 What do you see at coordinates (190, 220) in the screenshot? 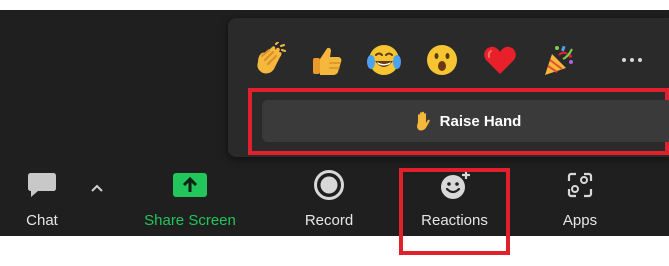
I see `share-screen-label: Share Screen` at bounding box center [190, 220].